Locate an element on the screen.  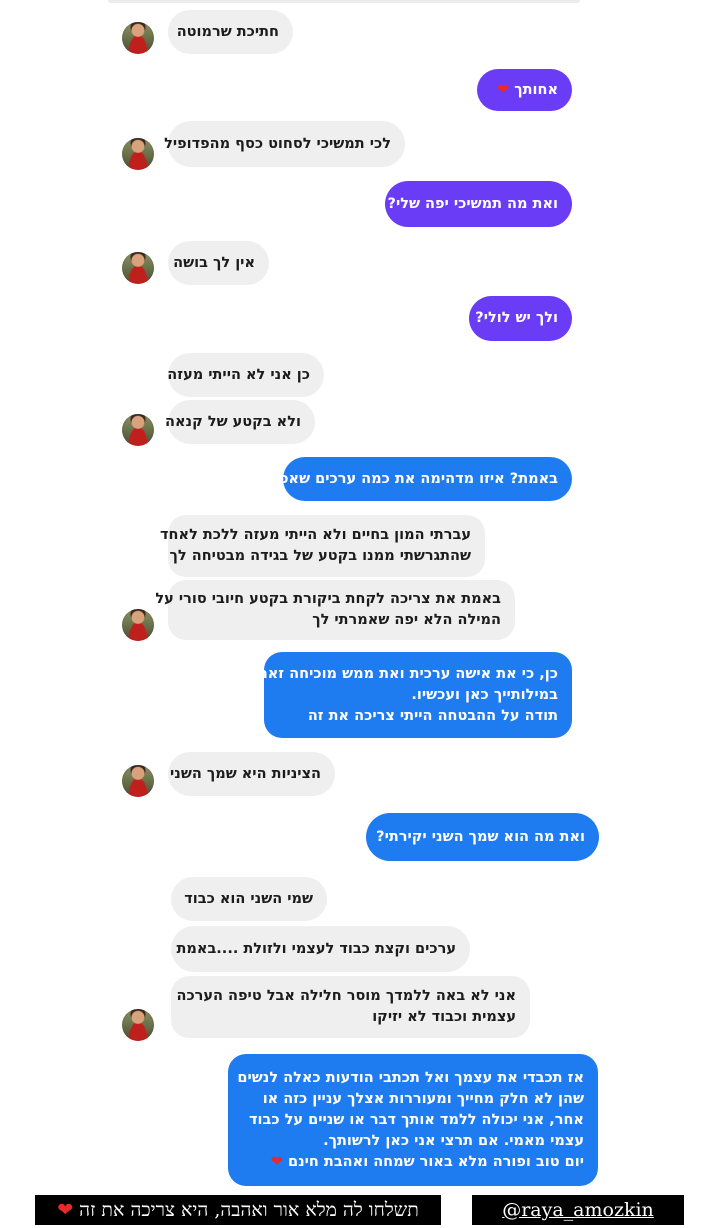
message-line: ערכים וקצת כבוד לעצמי ולזולת ....באמת is located at coordinates (317, 949).